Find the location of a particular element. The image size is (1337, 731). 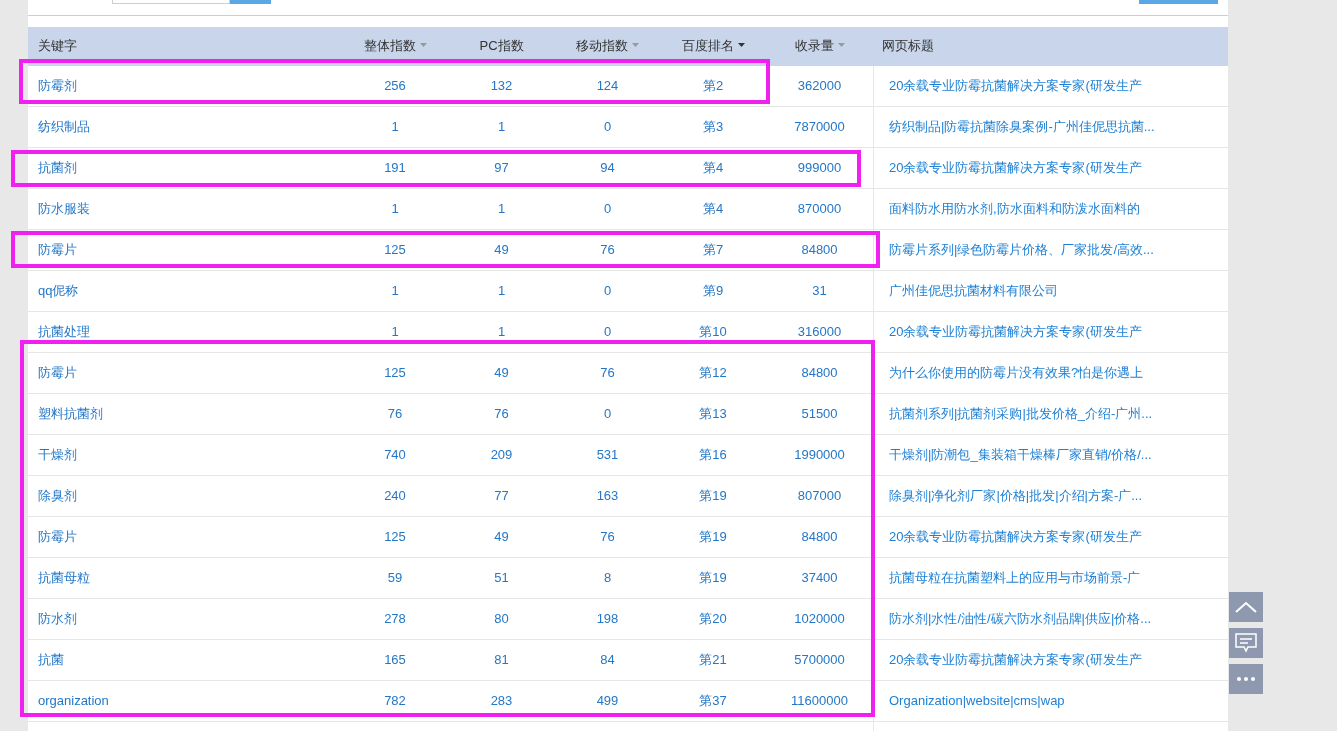

page-title-link: 抗菌母粒在抗菌塑料上的应用与市场前景-广 is located at coordinates (1015, 578).